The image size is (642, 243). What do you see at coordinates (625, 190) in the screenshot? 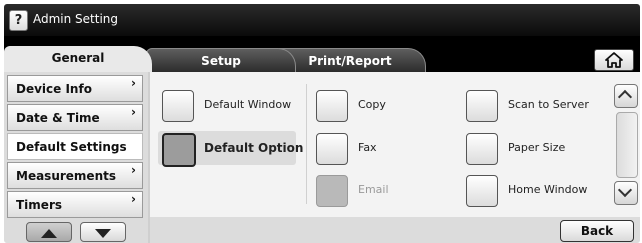
I see `chevron-down-icon` at bounding box center [625, 190].